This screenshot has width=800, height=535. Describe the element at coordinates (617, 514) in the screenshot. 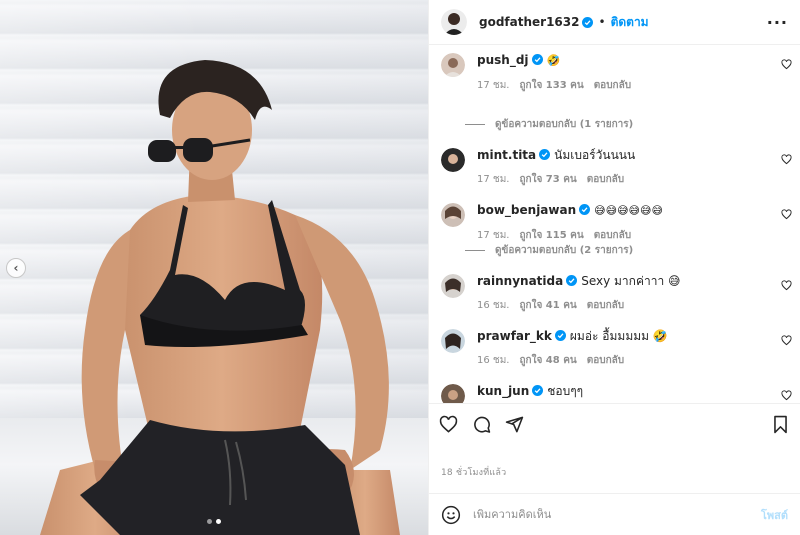

I see `comment-input` at that location.